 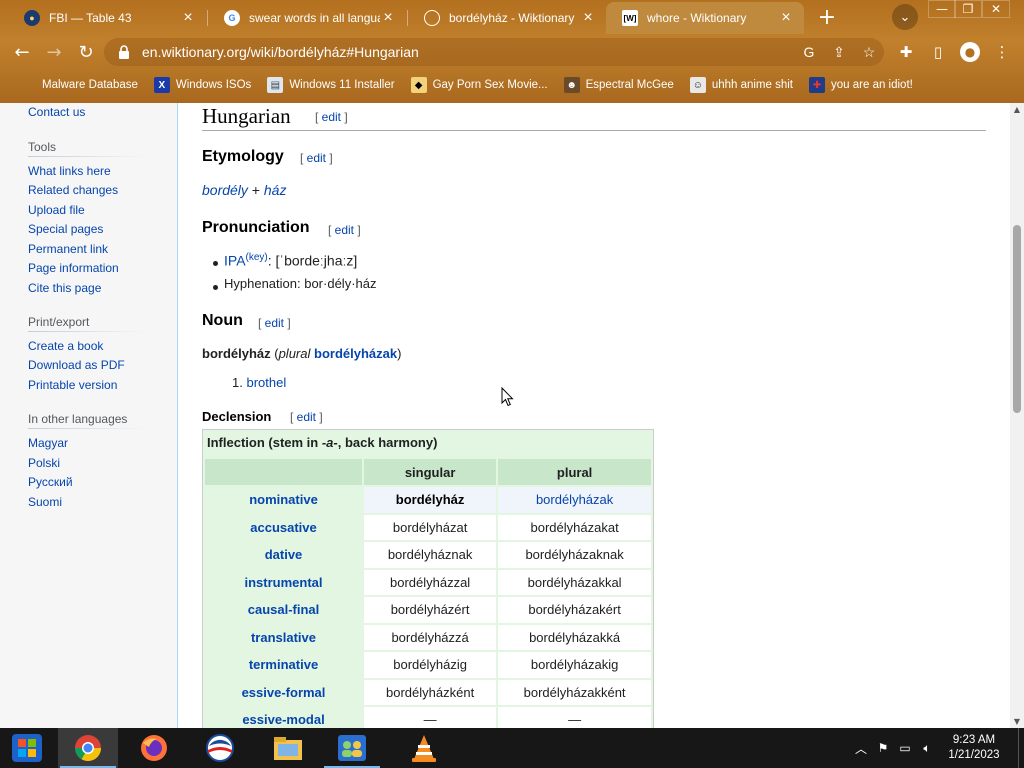 I want to click on close-window-button: ✕, so click(x=996, y=9).